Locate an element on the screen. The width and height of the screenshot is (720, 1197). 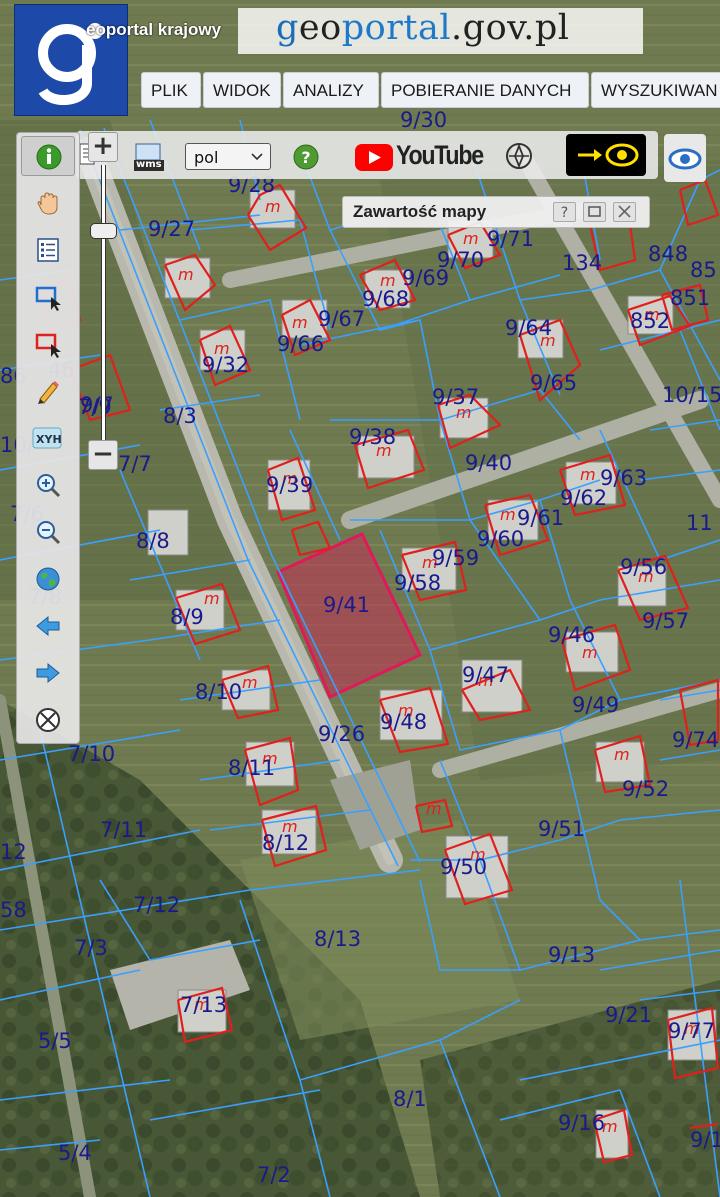
maximize-icon is located at coordinates (594, 211).